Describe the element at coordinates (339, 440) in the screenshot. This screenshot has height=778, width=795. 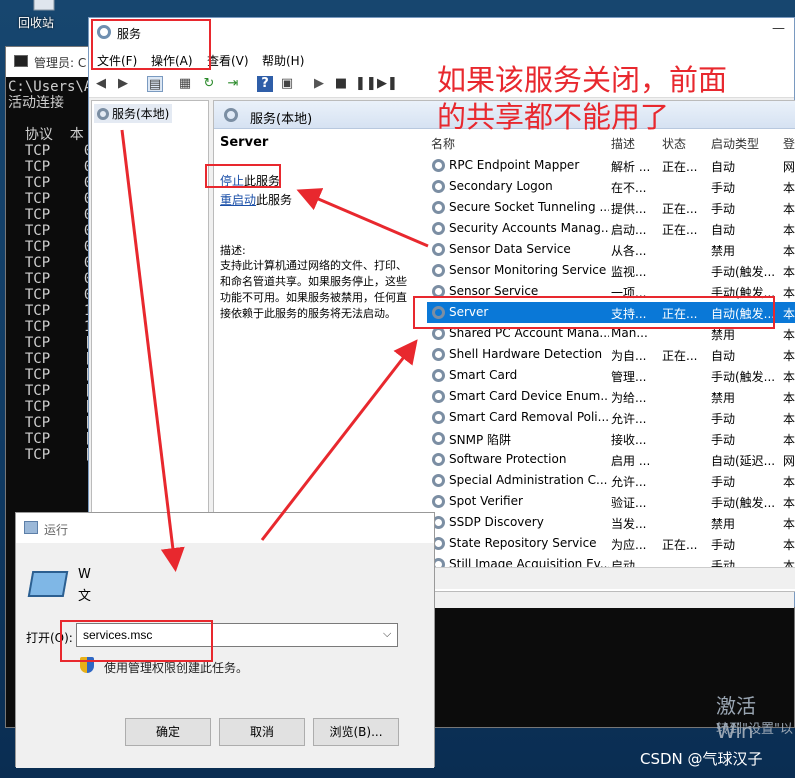
I see `arrow-to-server-row` at that location.